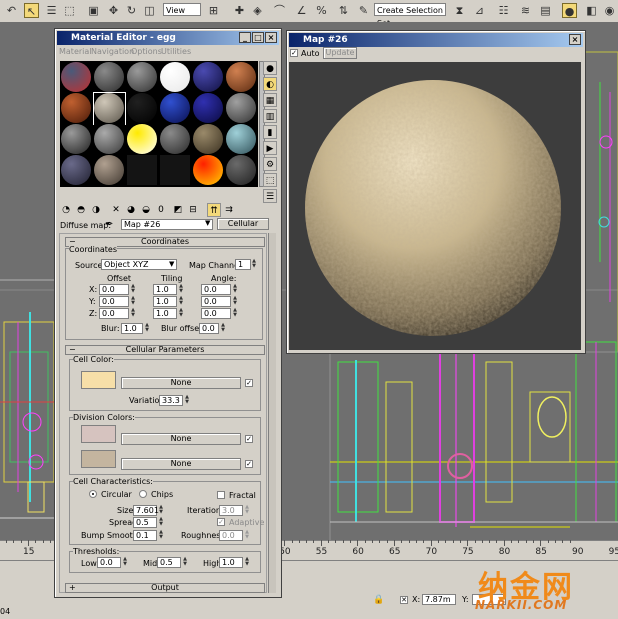 This screenshot has width=618, height=619. What do you see at coordinates (525, 10) in the screenshot?
I see `curve-editor-icon: ≋` at bounding box center [525, 10].